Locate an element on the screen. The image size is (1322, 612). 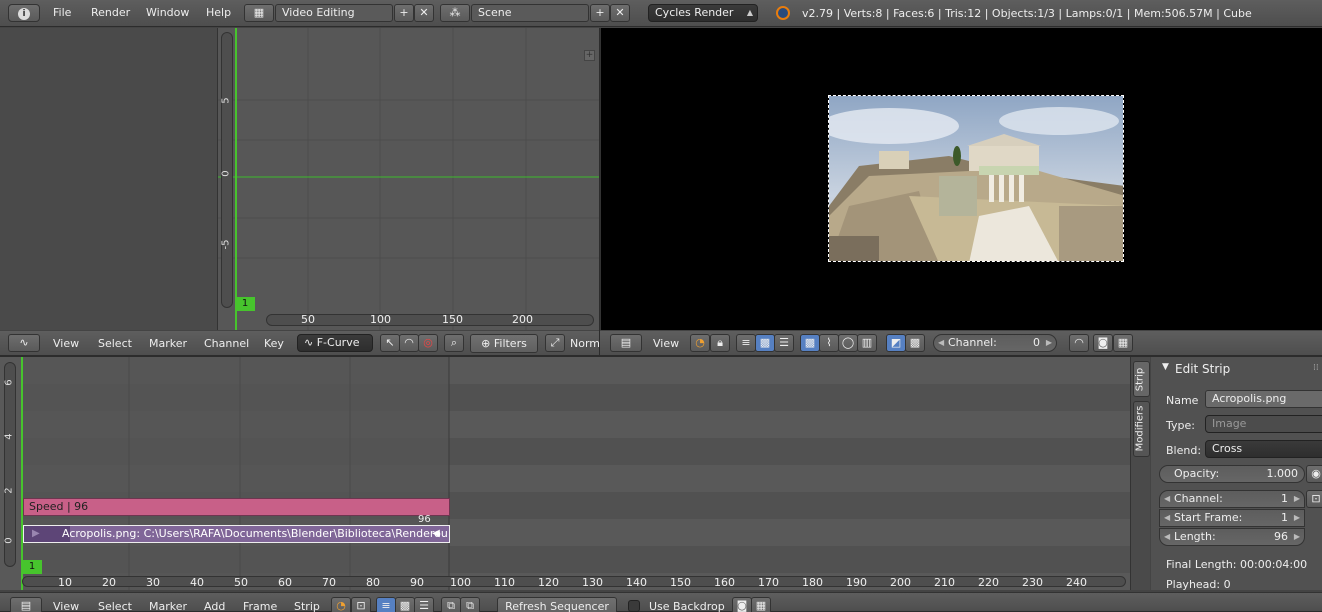
opacity-keyframe-button: ◉ is located at coordinates (1314, 474).